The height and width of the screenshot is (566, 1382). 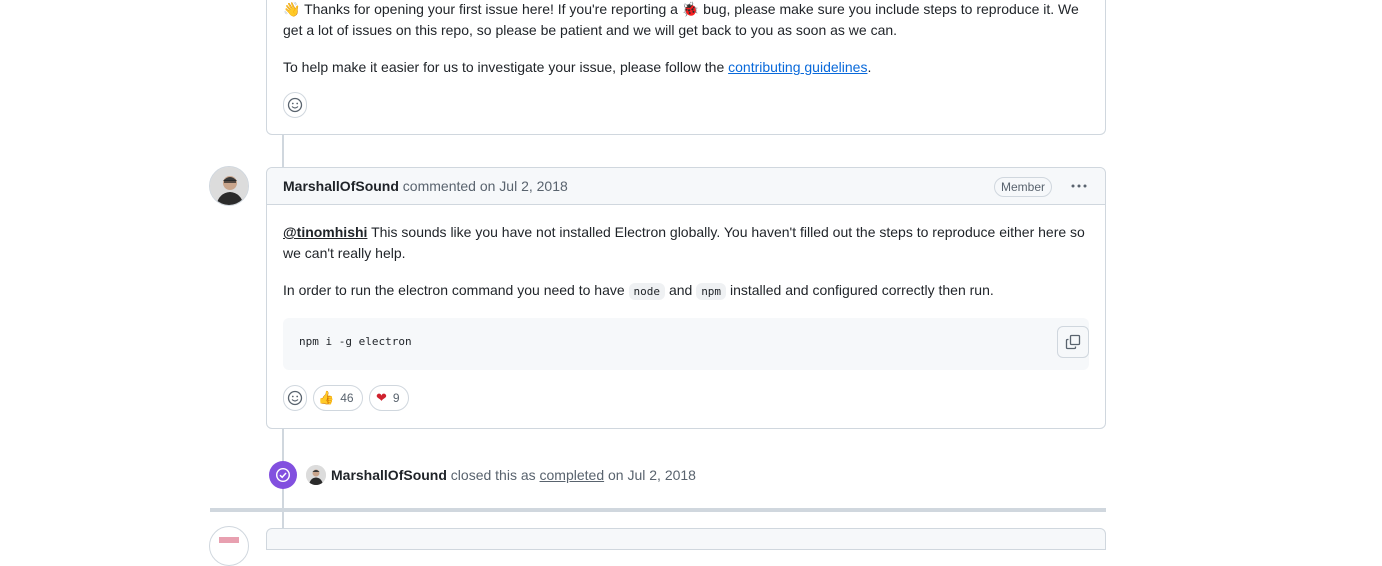 What do you see at coordinates (381, 397) in the screenshot?
I see `heart-icon: ❤` at bounding box center [381, 397].